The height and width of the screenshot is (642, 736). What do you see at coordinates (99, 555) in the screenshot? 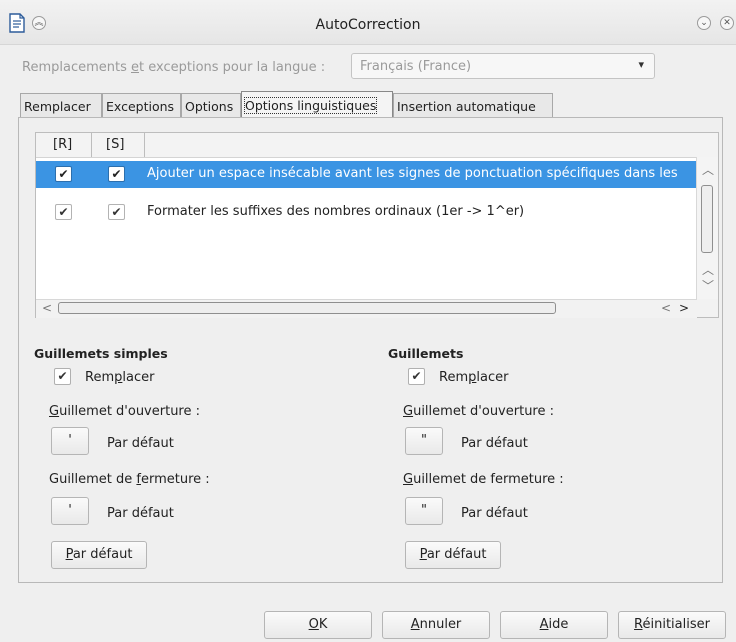
I see `single-default-button: Par défaut` at bounding box center [99, 555].